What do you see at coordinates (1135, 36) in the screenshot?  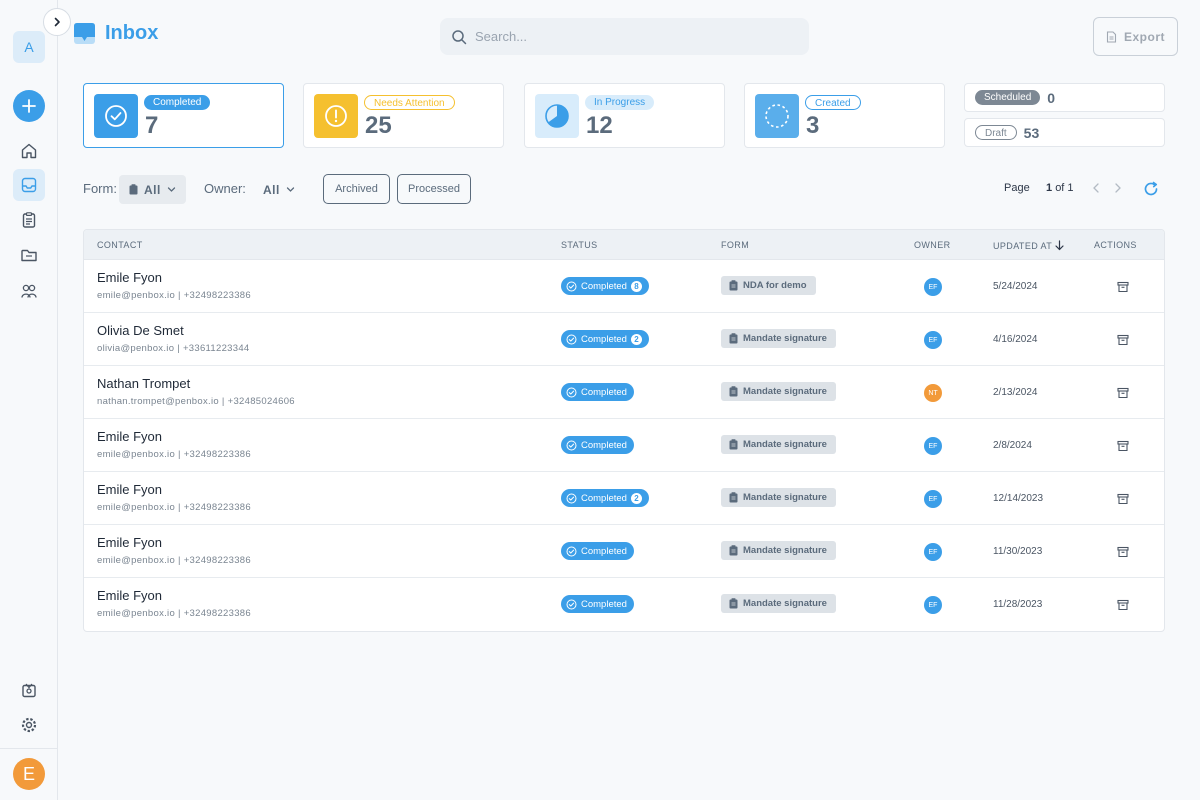 I see `export-button: Export` at bounding box center [1135, 36].